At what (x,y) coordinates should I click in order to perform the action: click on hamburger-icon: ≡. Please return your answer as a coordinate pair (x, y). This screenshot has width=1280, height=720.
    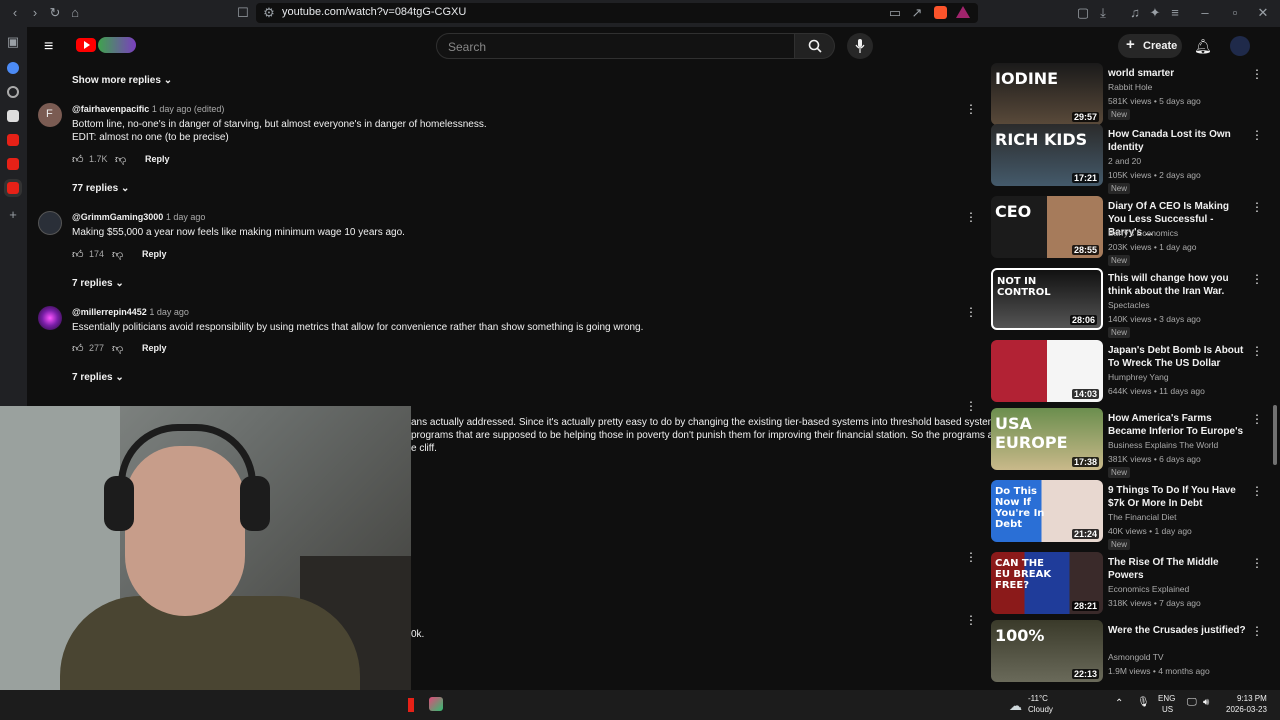
    Looking at the image, I should click on (48, 47).